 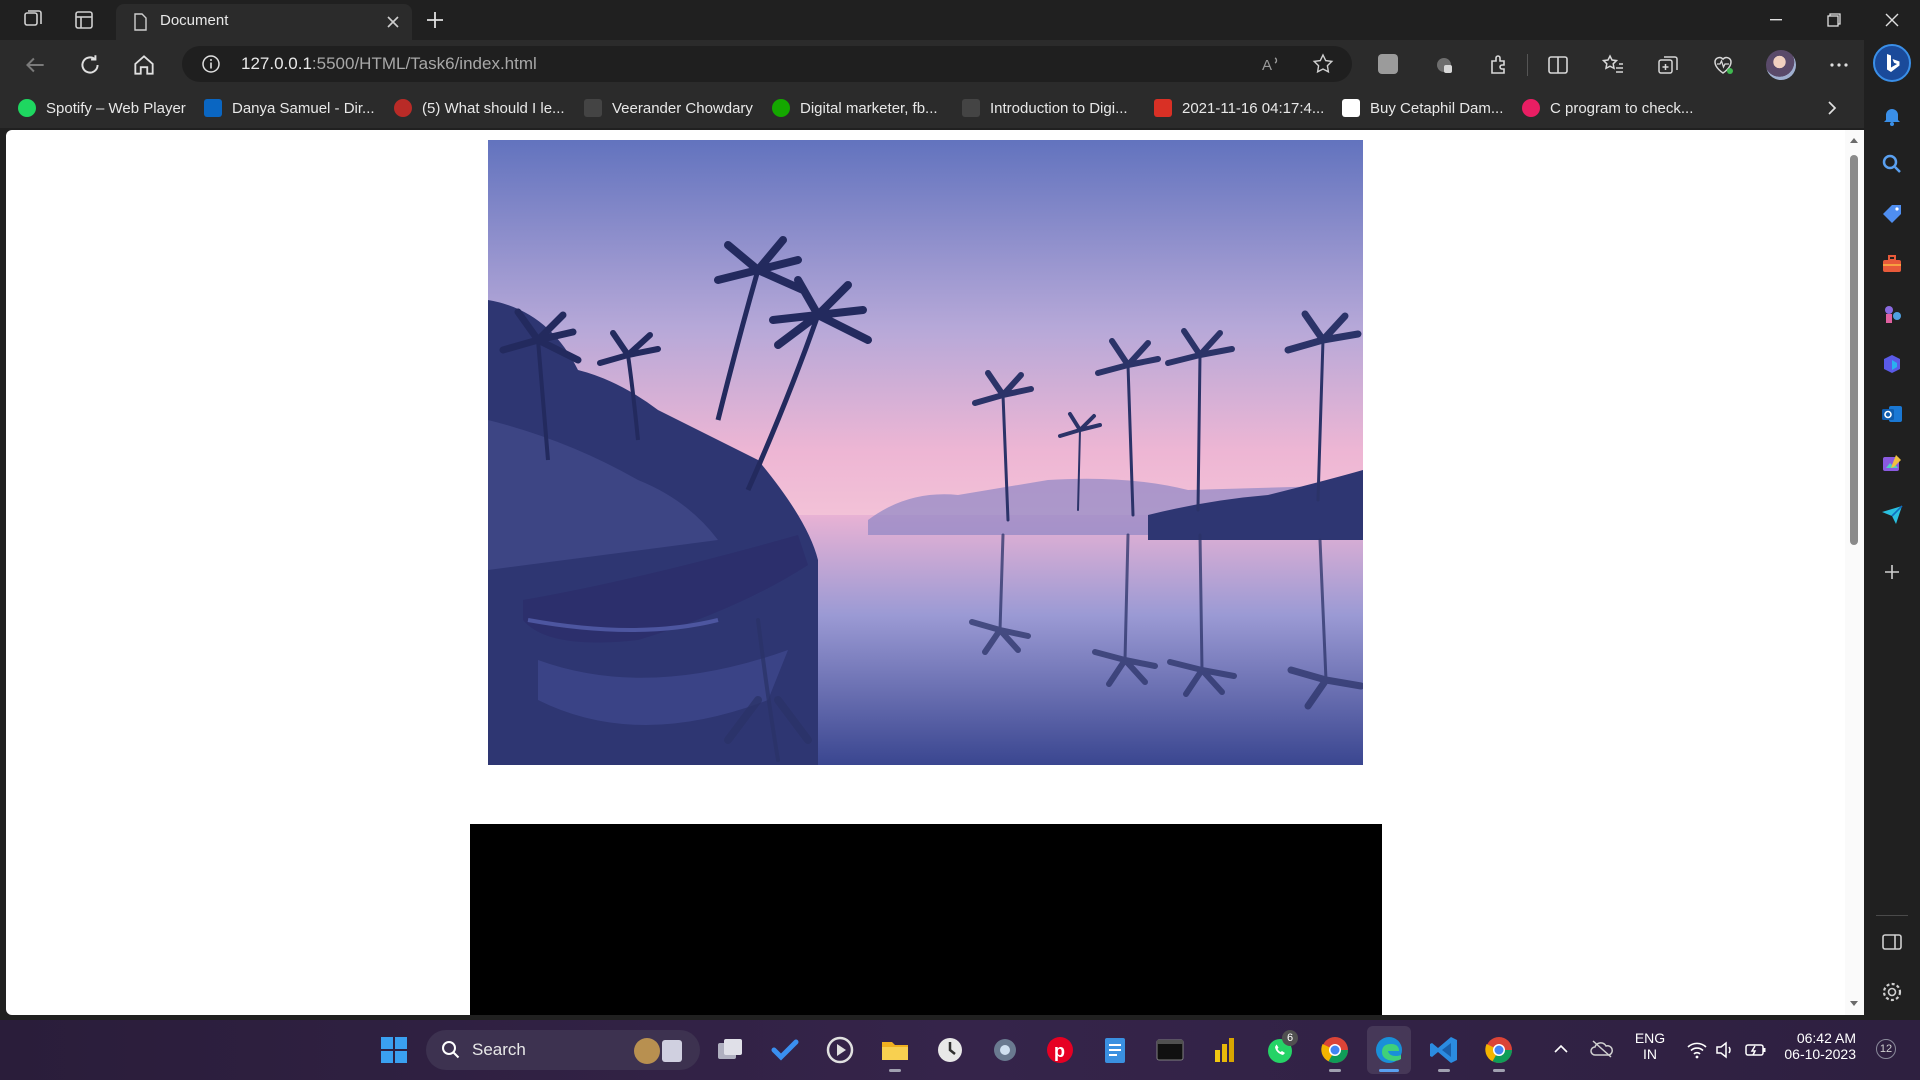 What do you see at coordinates (767, 64) in the screenshot?
I see `address-bar: 127.0.0.1:5500/HTML/Task6/index.html A` at bounding box center [767, 64].